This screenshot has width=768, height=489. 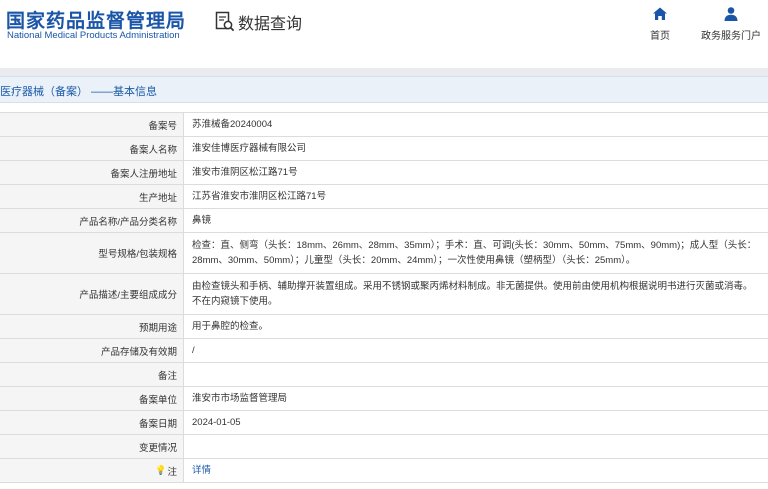 What do you see at coordinates (172, 472) in the screenshot?
I see `row-label-text: 注` at bounding box center [172, 472].